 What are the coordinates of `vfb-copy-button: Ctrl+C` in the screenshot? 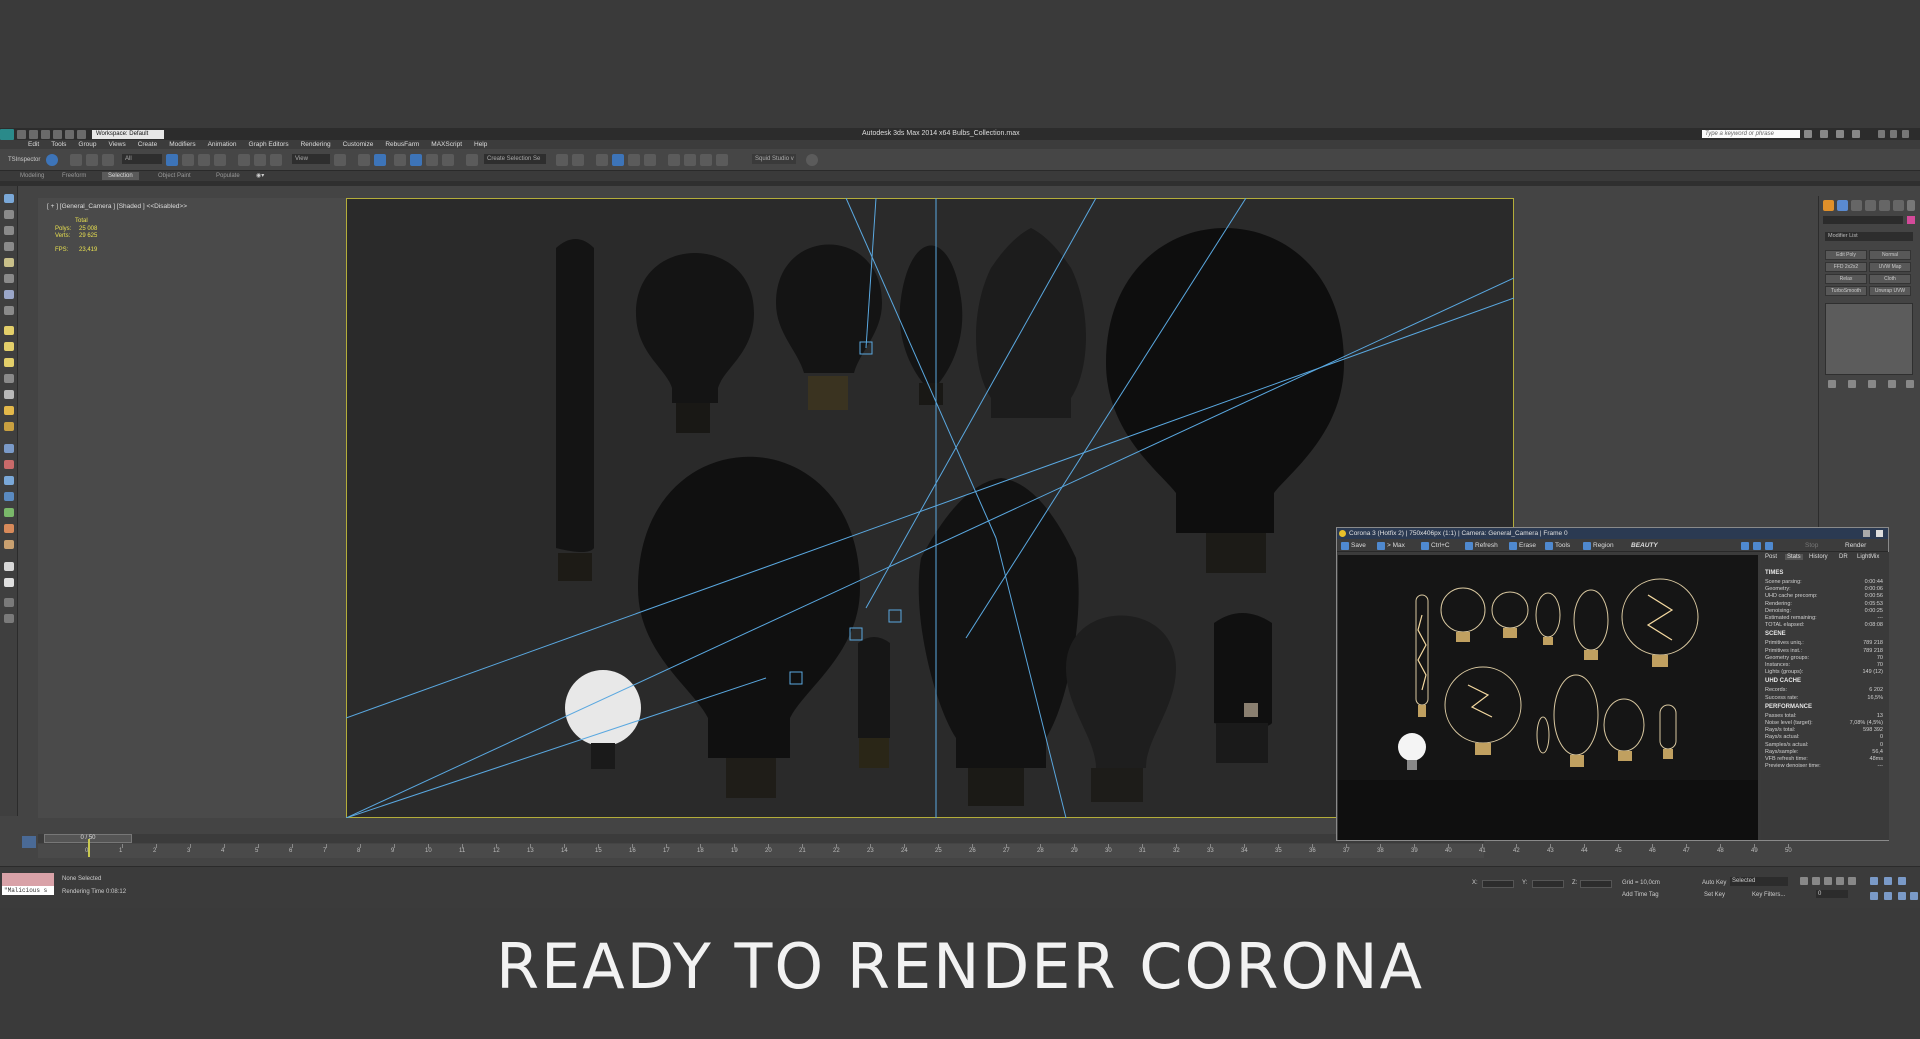 It's located at (1440, 546).